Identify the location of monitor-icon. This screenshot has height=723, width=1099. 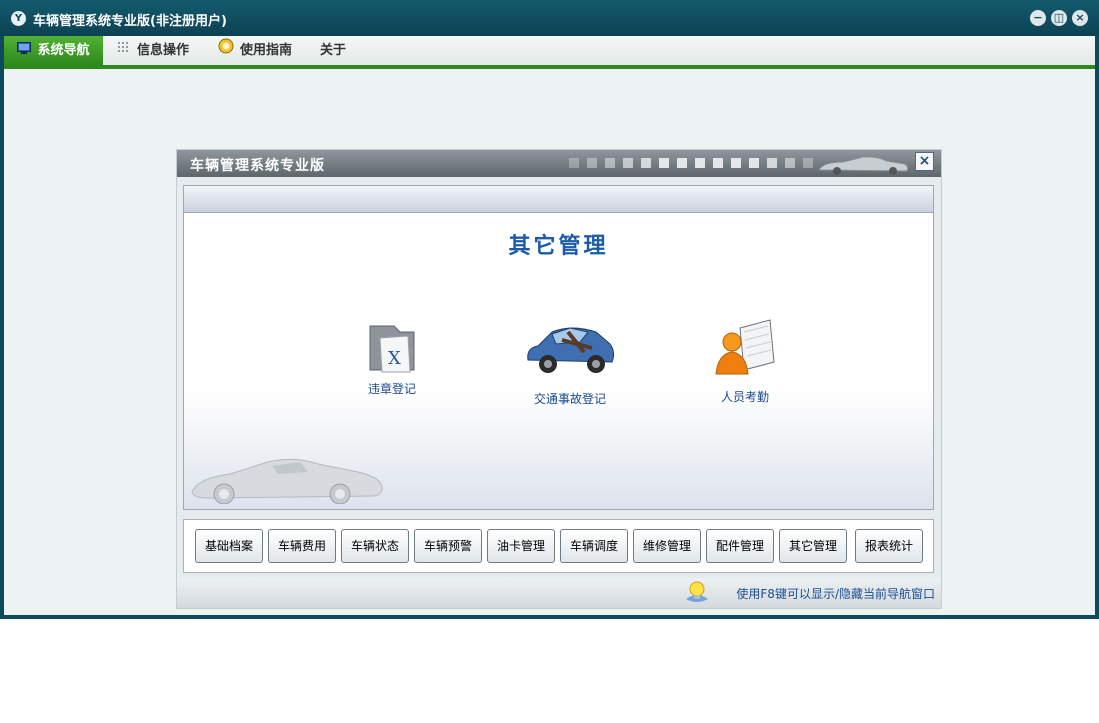
(24, 50).